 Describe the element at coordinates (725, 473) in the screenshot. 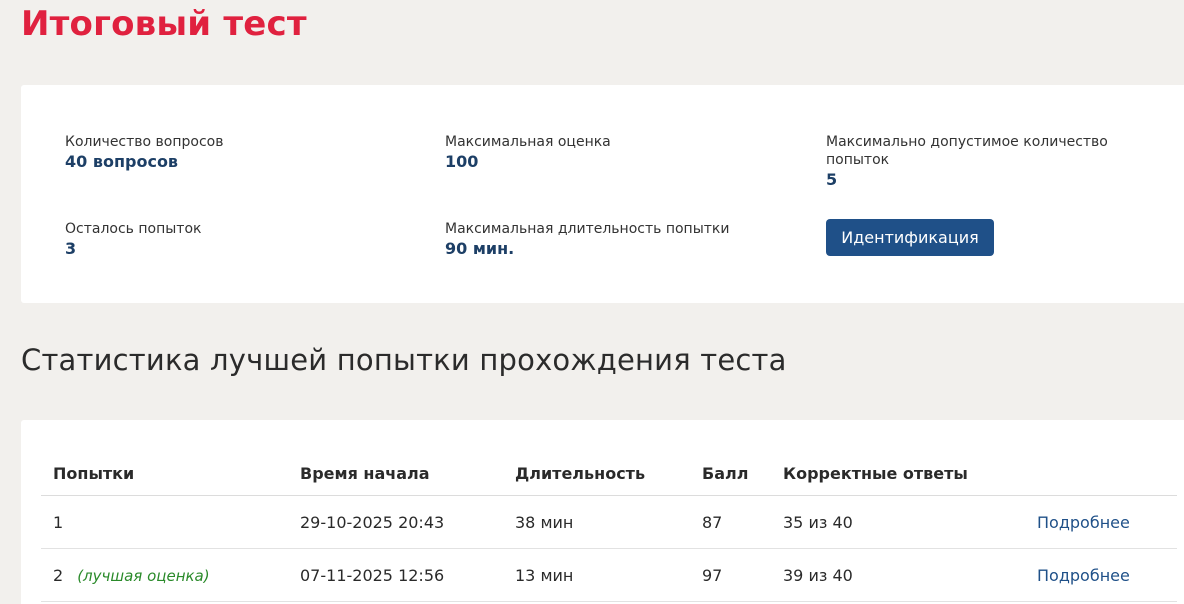

I see `col-score-header: Балл` at that location.